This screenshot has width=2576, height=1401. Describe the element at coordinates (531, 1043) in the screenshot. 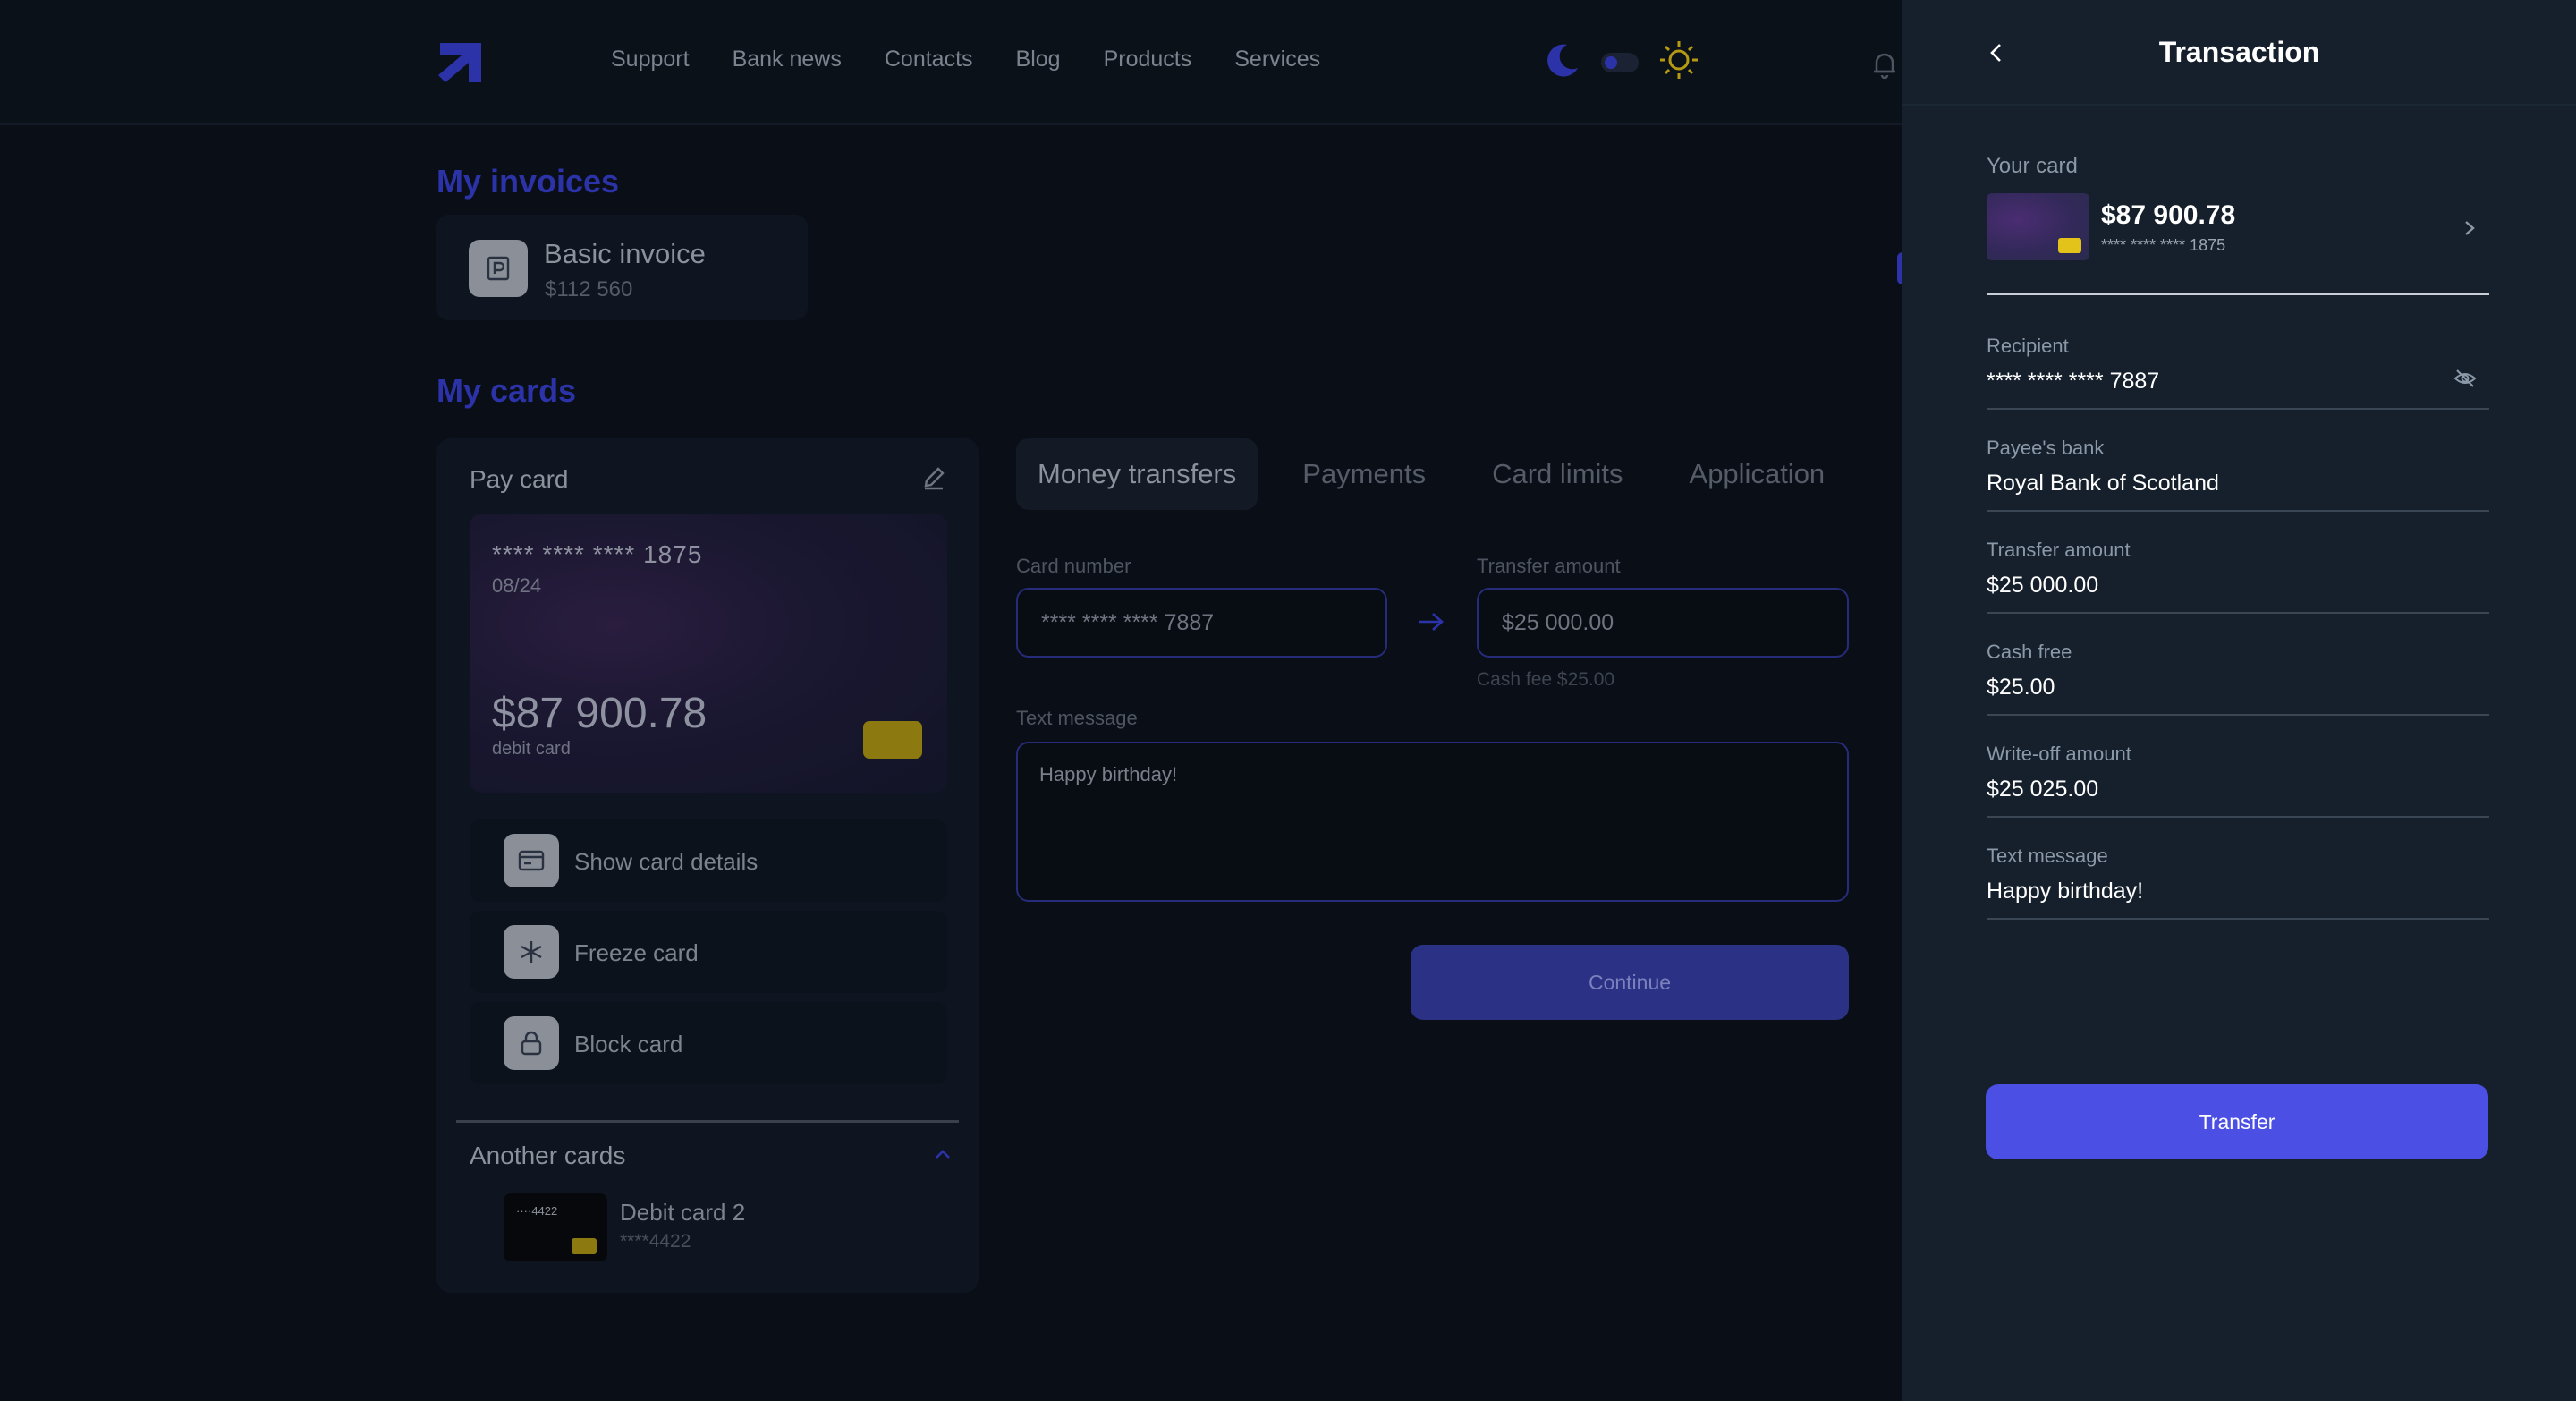

I see `lock-icon` at that location.